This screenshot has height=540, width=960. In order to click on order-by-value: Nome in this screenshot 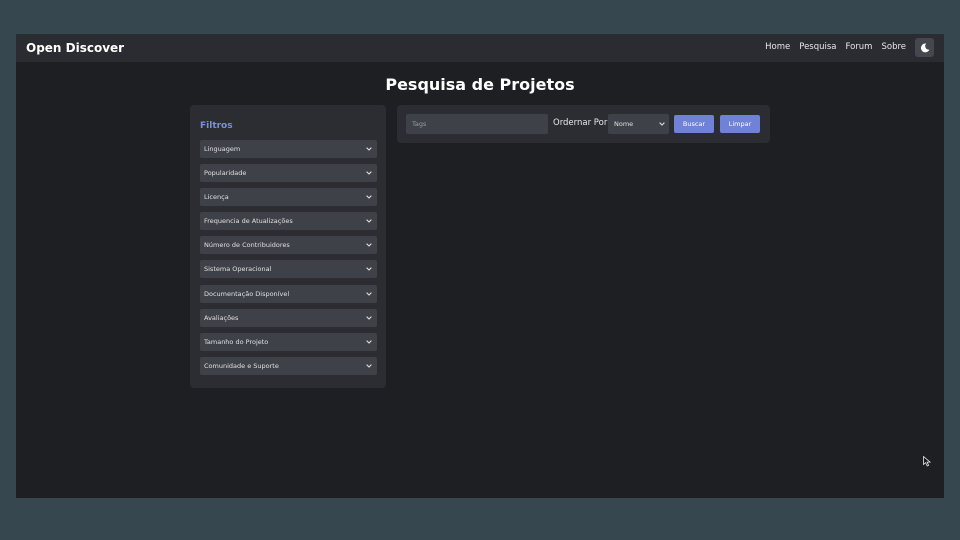, I will do `click(624, 124)`.